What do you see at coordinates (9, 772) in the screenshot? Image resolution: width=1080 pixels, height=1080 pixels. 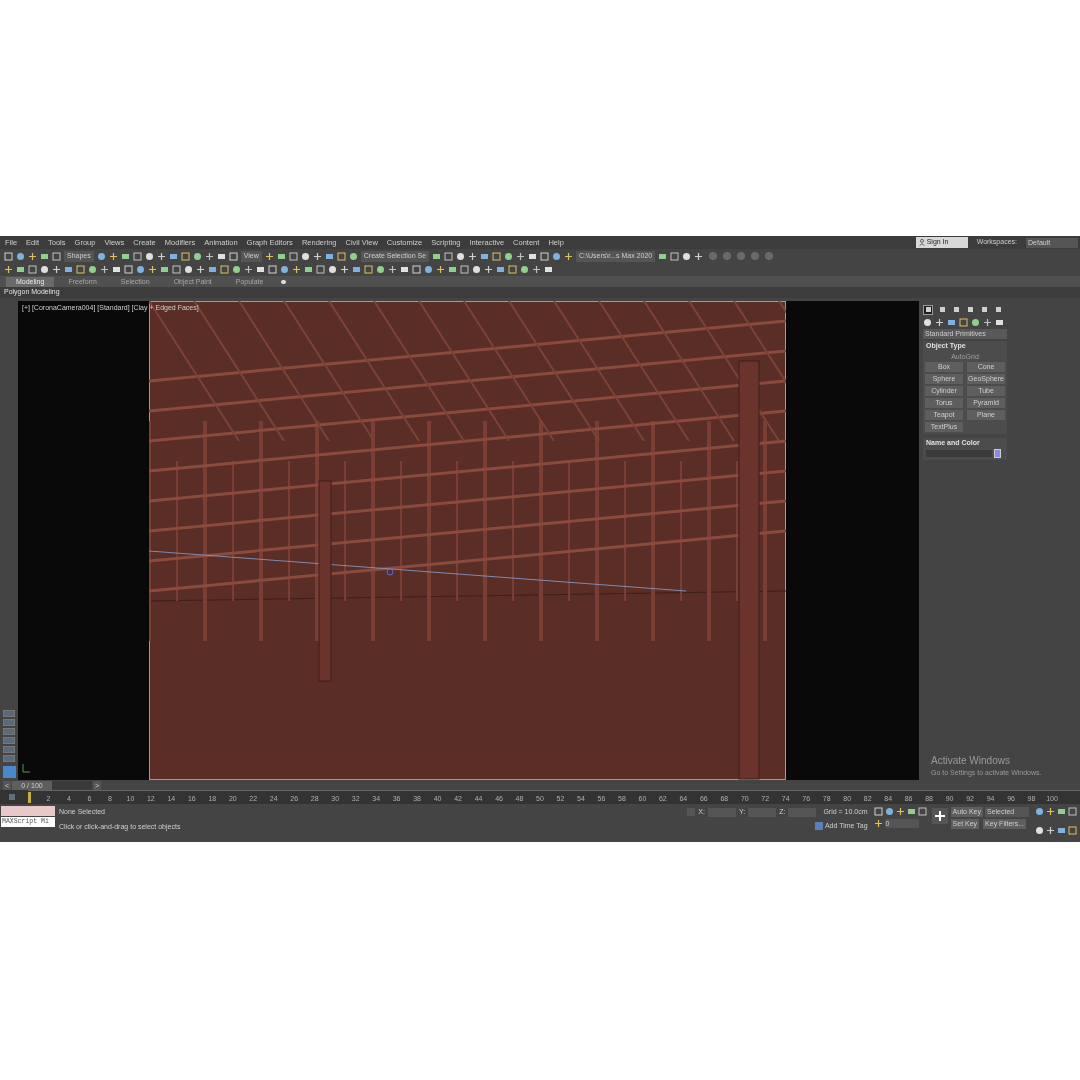 I see `viewport-layout-icon` at bounding box center [9, 772].